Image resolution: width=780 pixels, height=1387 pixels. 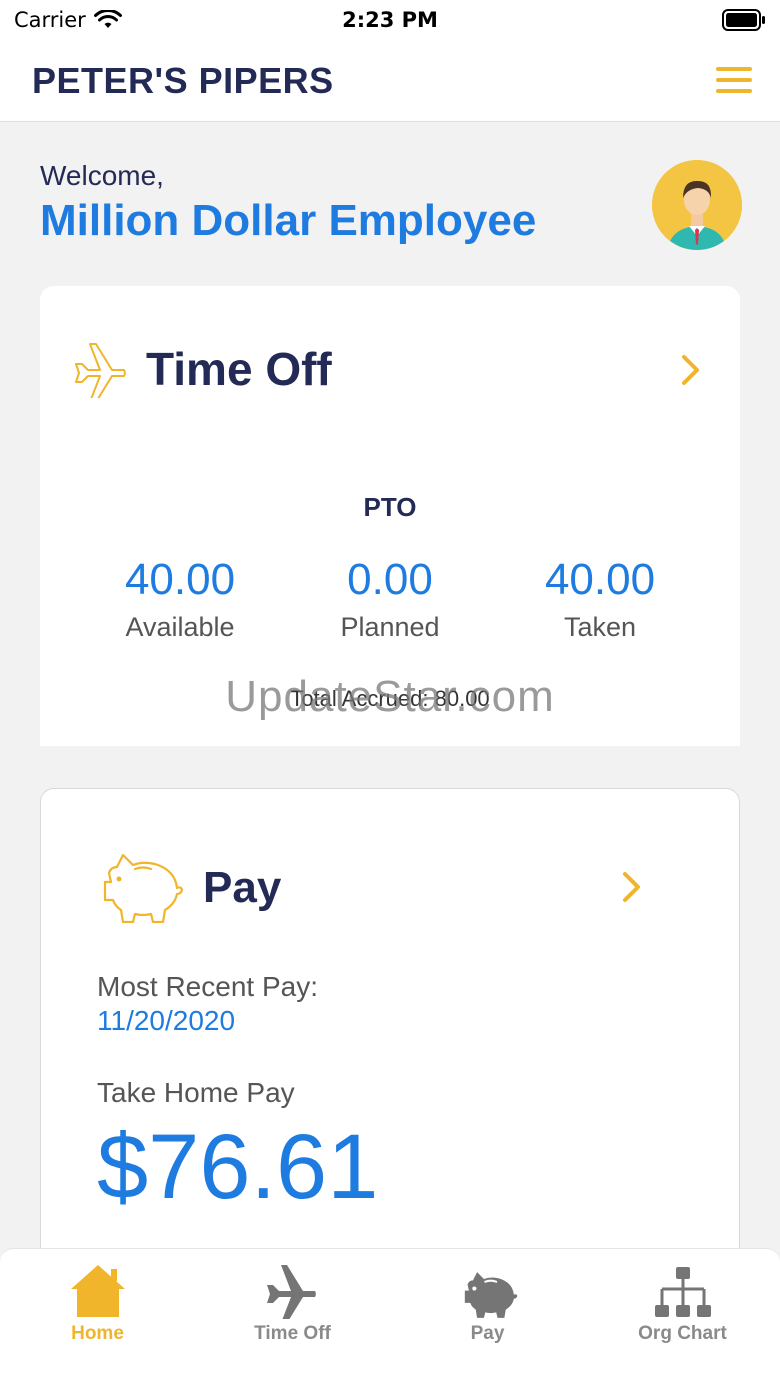 I want to click on app-header: PETER'S PIPERS, so click(x=390, y=81).